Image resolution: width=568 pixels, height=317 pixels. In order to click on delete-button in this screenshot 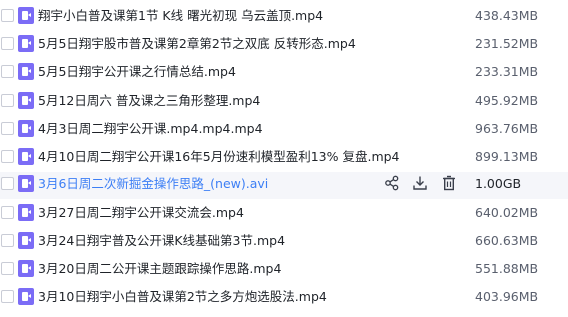, I will do `click(449, 183)`.